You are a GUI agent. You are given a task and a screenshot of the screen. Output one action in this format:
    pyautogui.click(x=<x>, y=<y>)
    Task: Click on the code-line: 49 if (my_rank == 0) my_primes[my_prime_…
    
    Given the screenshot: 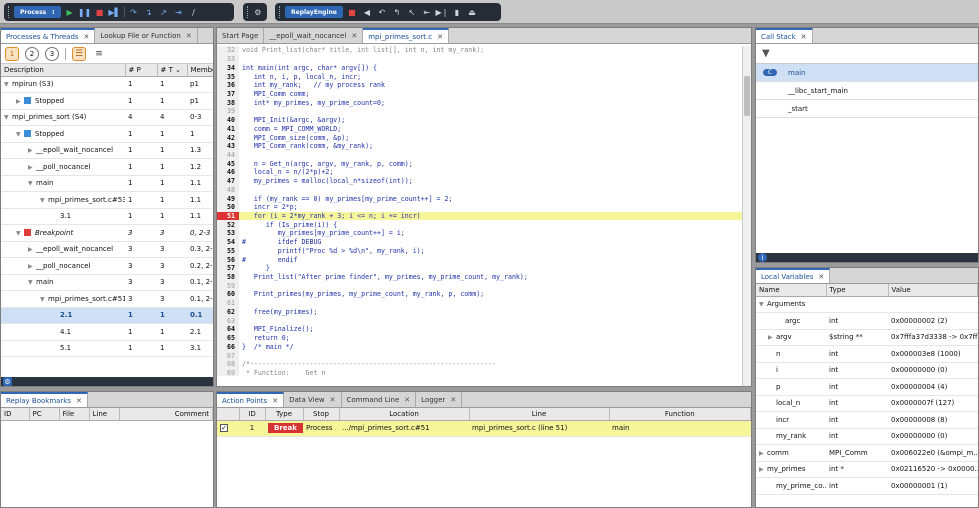 What is the action you would take?
    pyautogui.click(x=480, y=198)
    